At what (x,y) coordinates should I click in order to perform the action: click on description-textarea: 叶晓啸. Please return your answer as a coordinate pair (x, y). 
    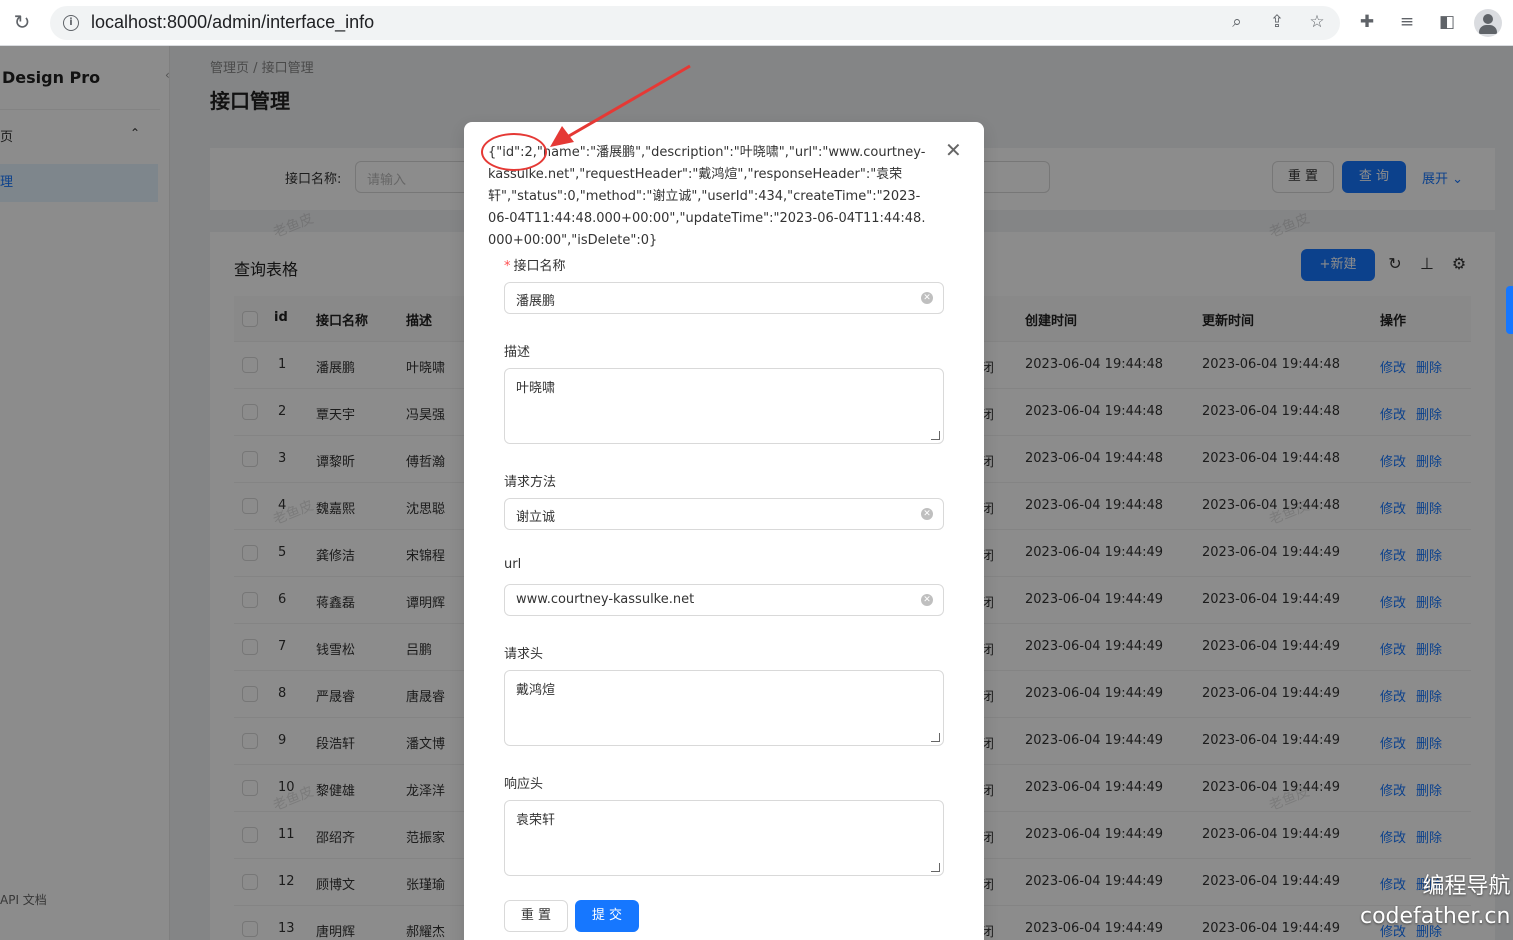
    Looking at the image, I should click on (724, 406).